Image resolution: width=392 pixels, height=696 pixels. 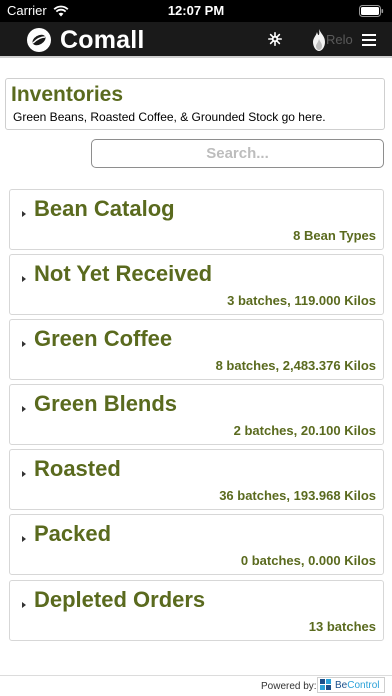 I want to click on category-card-green-coffee: Green Coffee 8 batches, 2,483.376 Kilos, so click(x=196, y=349).